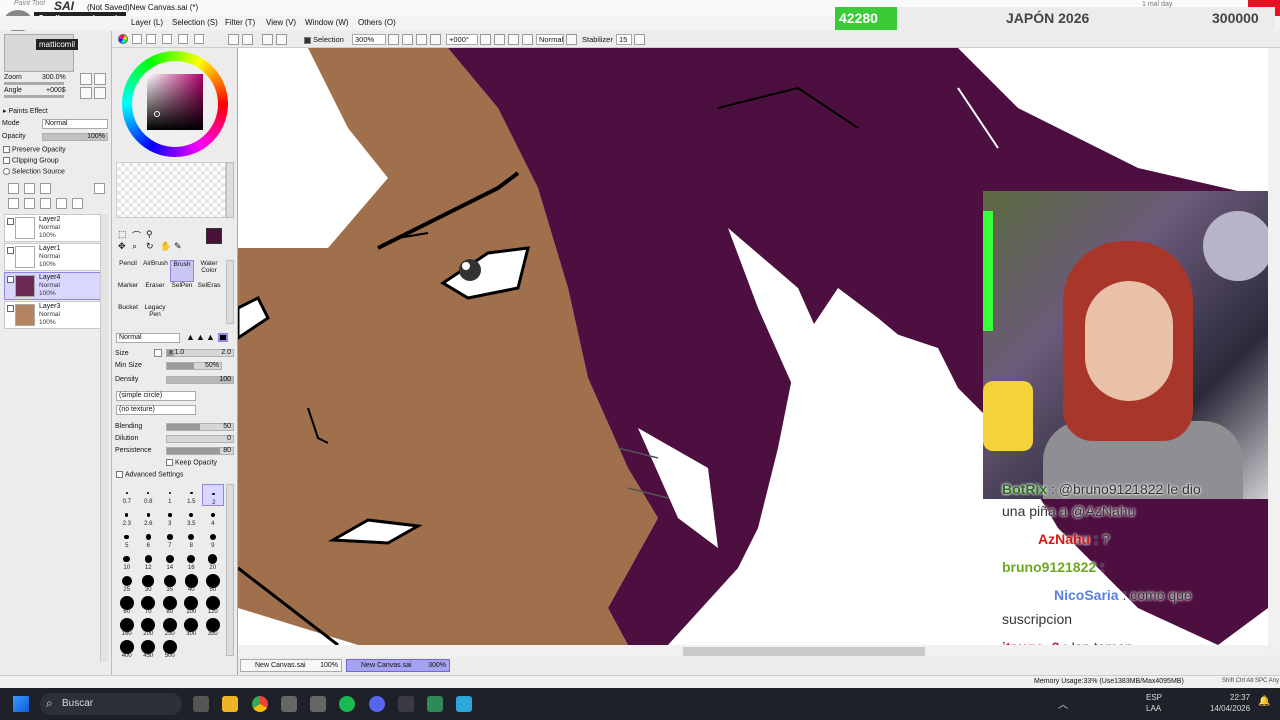 This screenshot has height=720, width=1280. I want to click on layer-menu-button, so click(99, 188).